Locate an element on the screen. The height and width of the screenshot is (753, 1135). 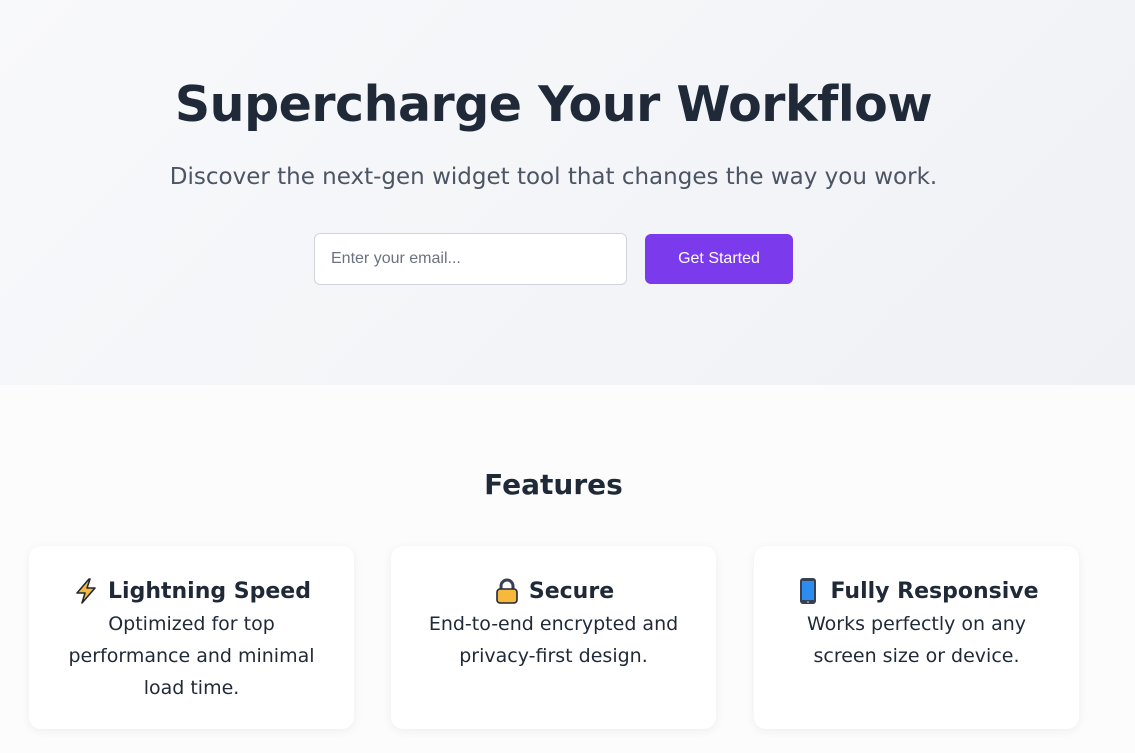
email-input is located at coordinates (470, 259).